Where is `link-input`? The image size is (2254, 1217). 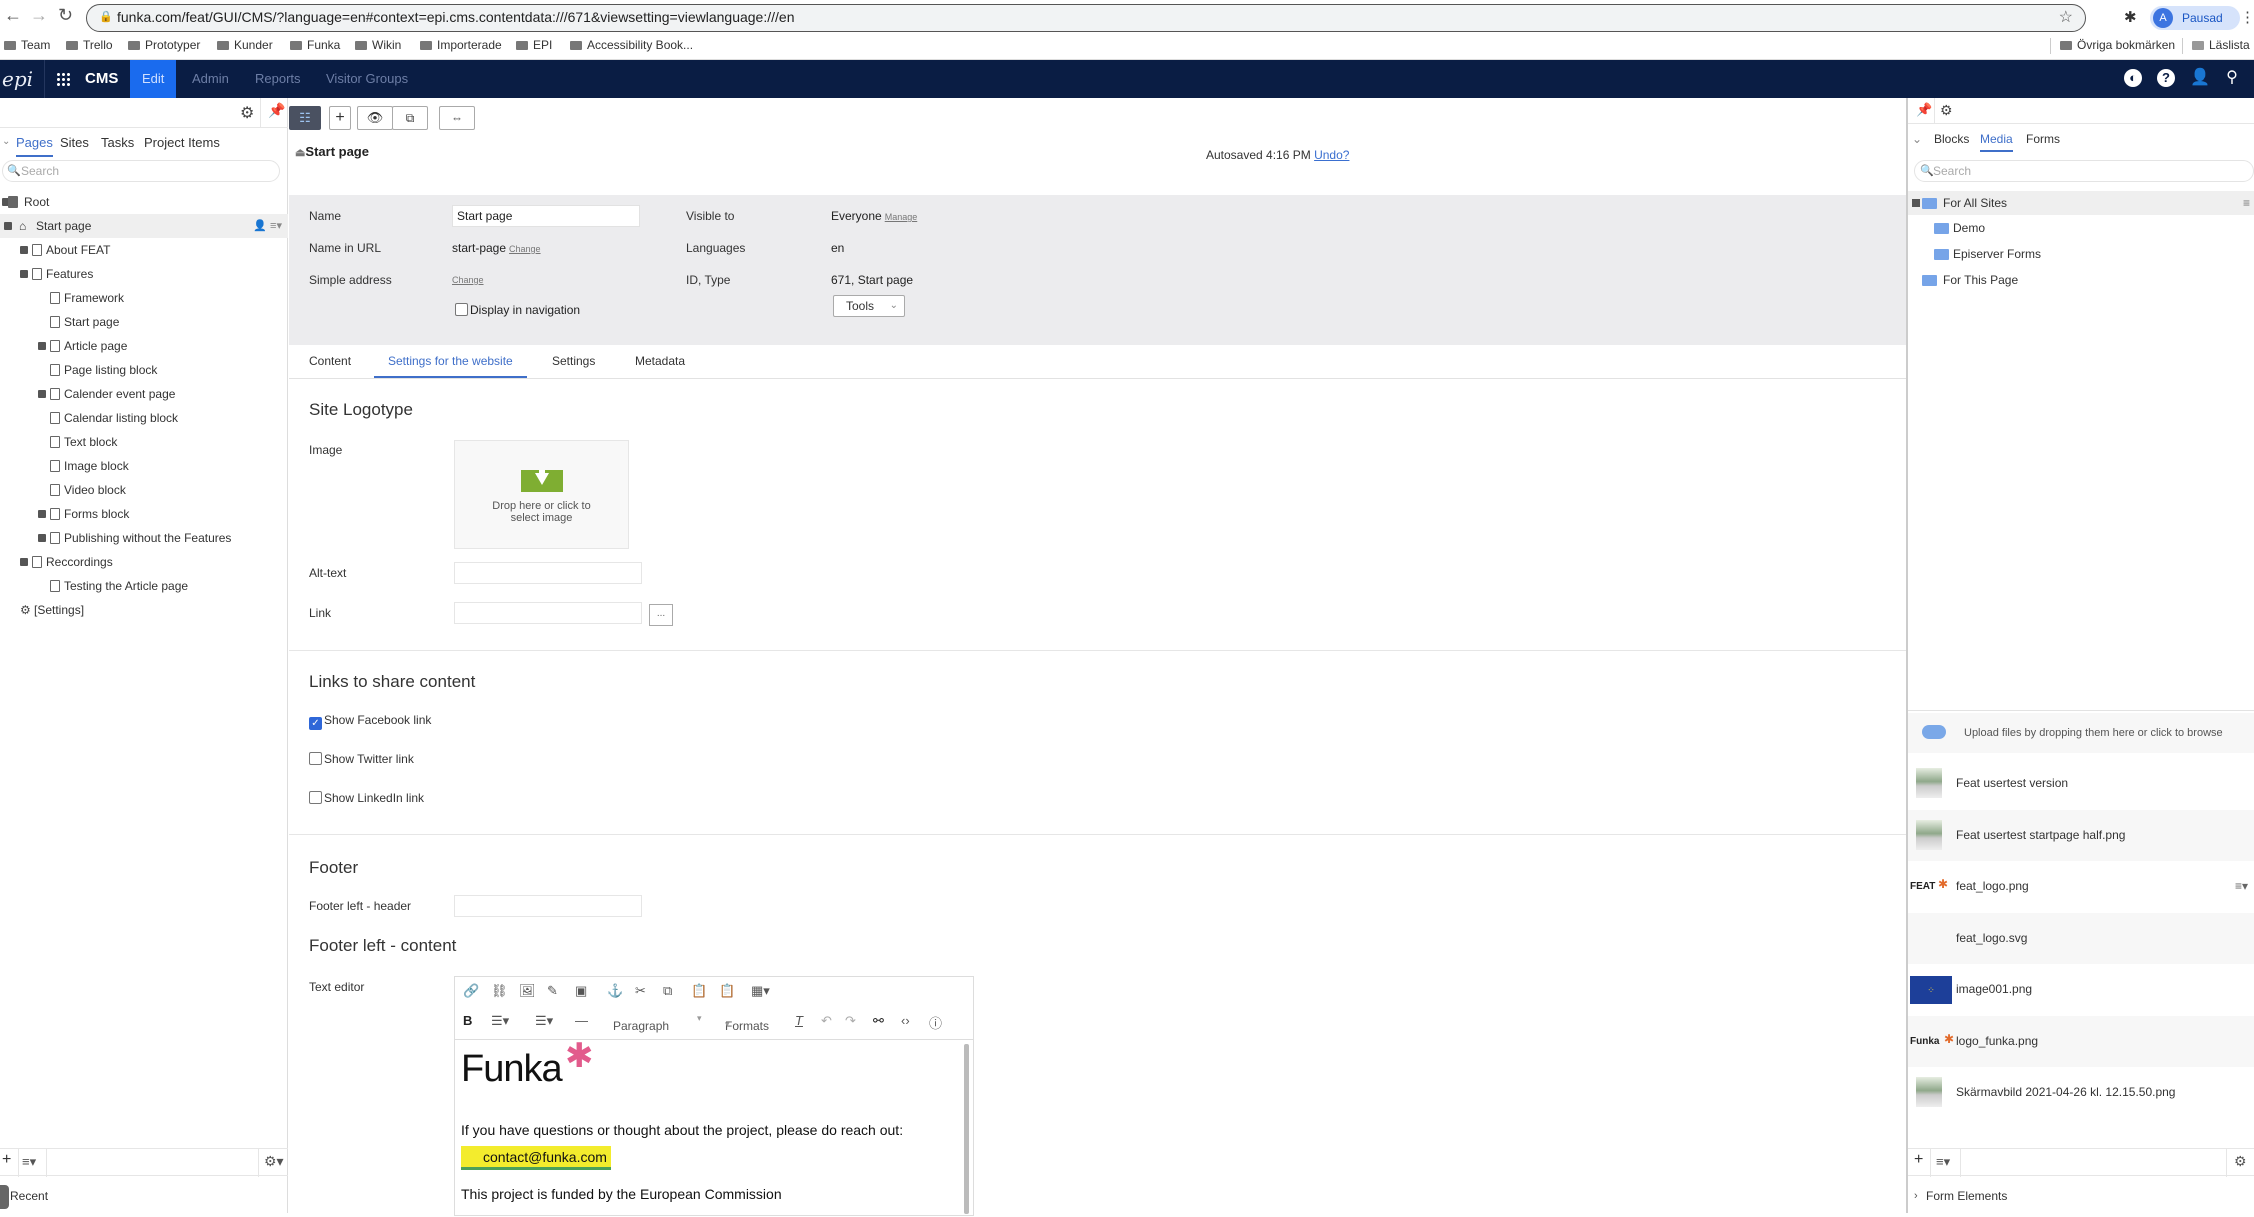
link-input is located at coordinates (548, 613).